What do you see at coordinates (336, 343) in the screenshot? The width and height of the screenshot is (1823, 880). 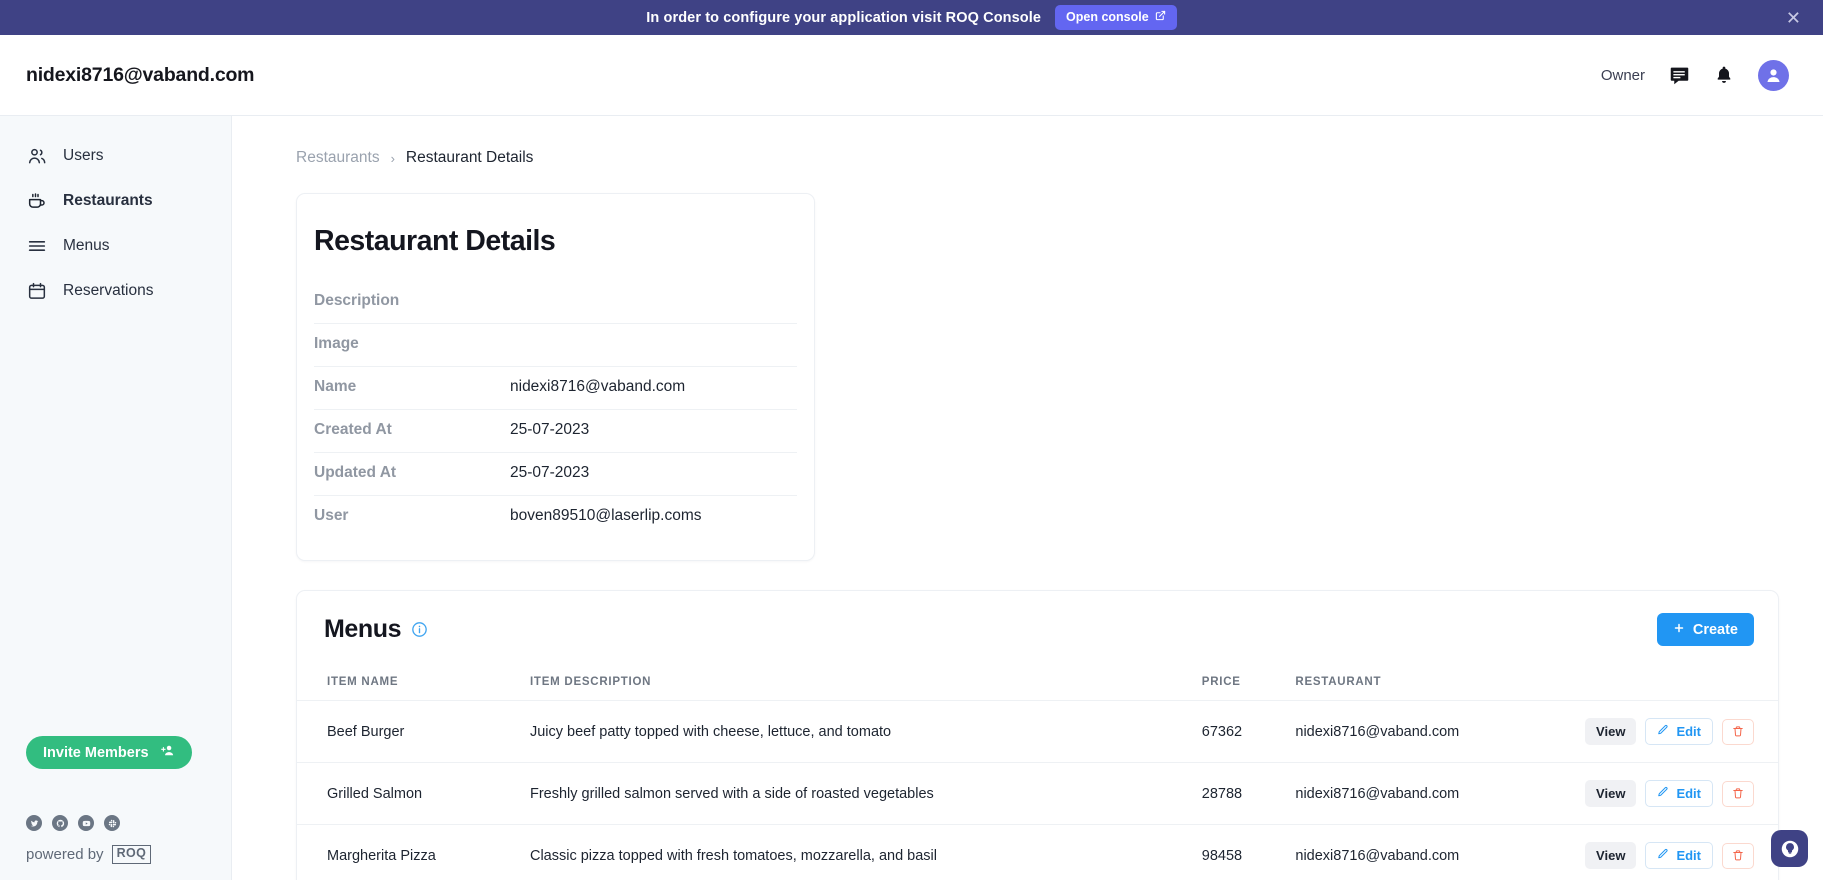 I see `detail-label: Image` at bounding box center [336, 343].